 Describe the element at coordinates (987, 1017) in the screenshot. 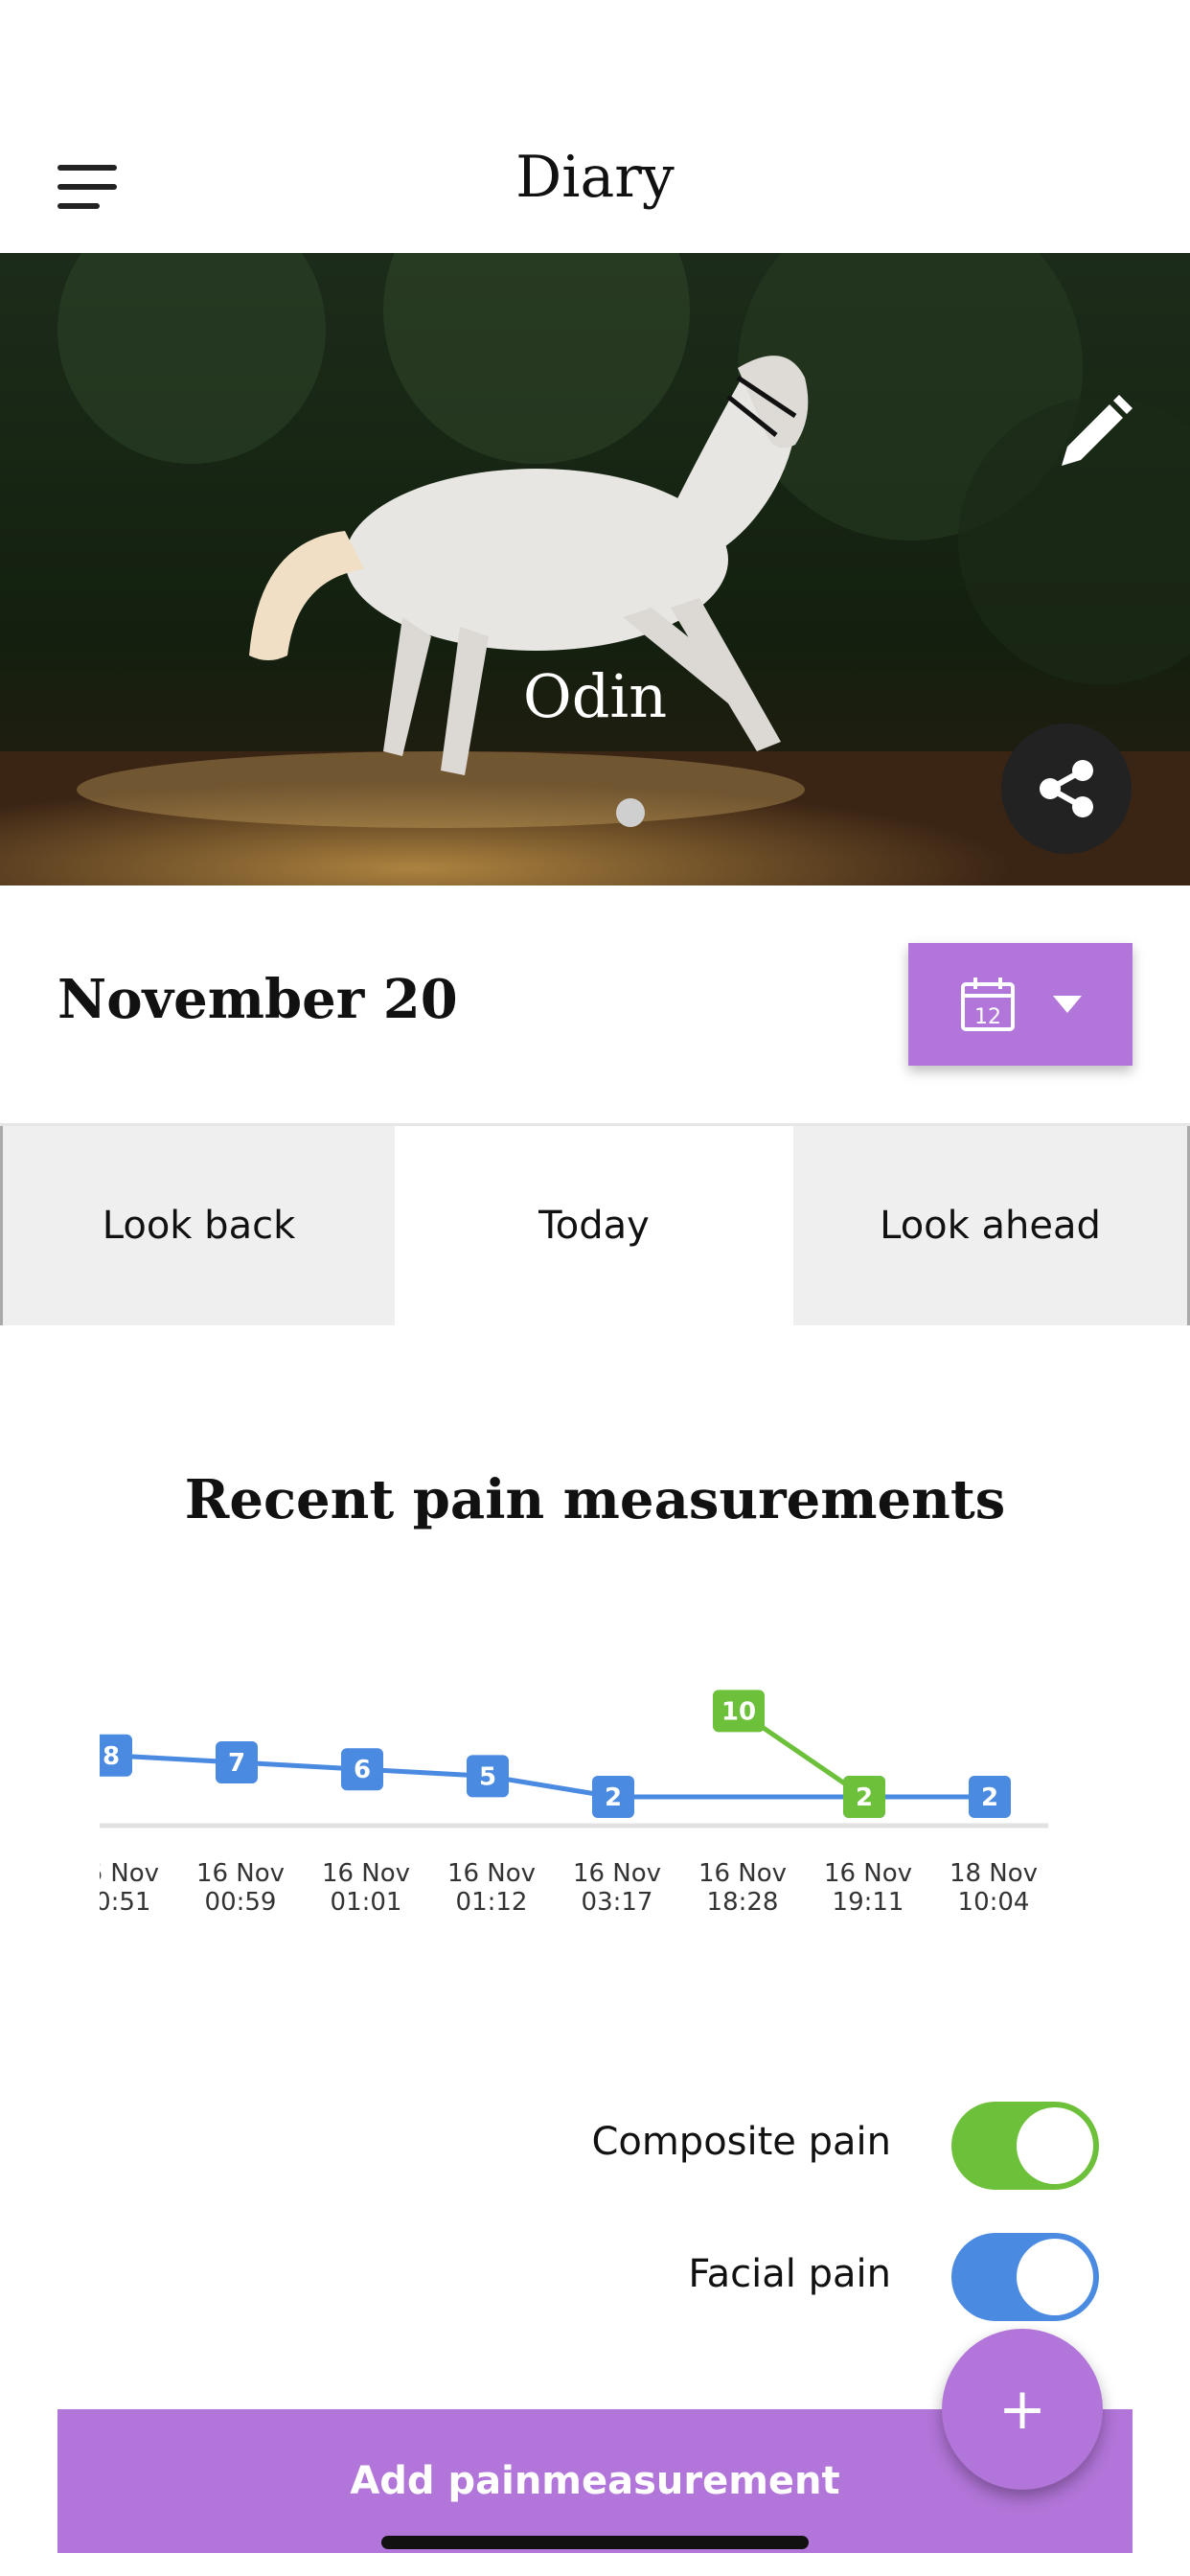

I see `calendar-day: 12` at that location.